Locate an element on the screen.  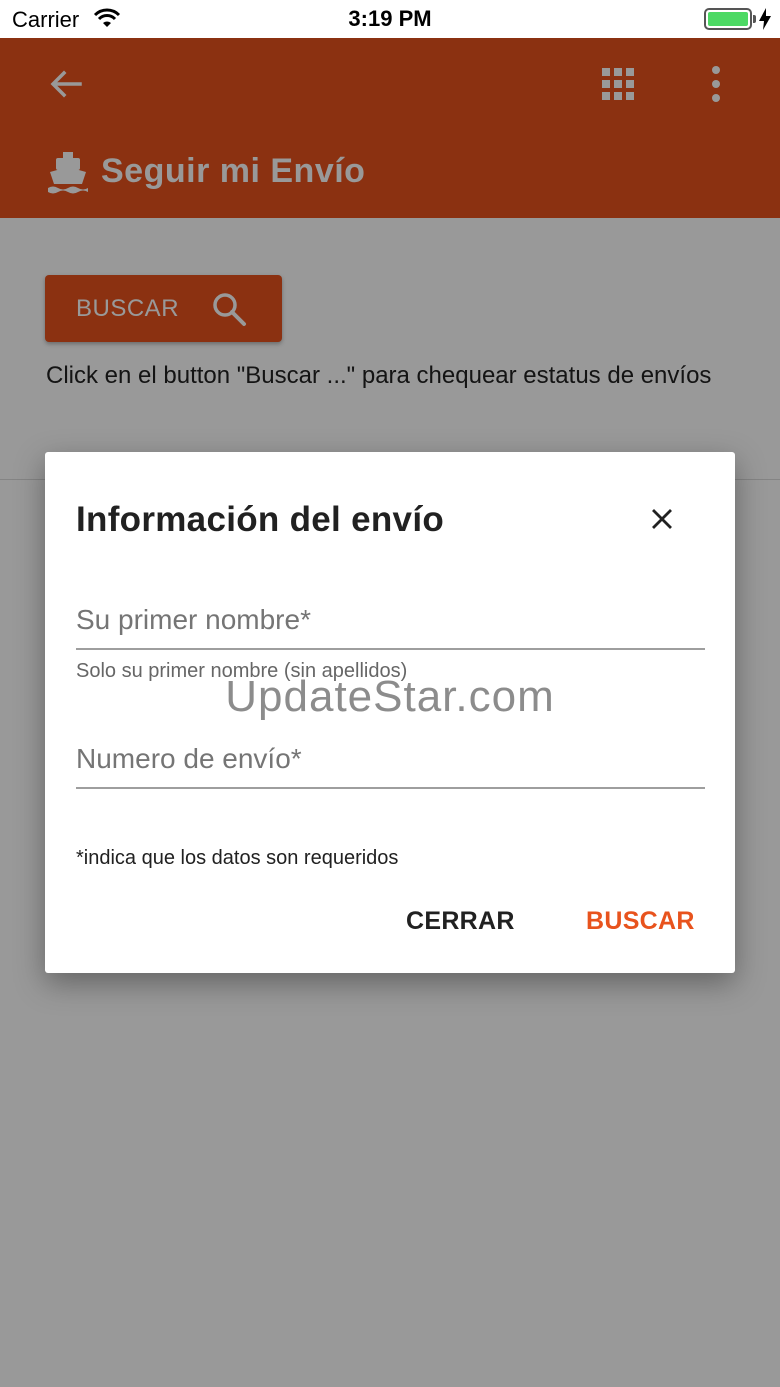
first-name-field is located at coordinates (390, 625).